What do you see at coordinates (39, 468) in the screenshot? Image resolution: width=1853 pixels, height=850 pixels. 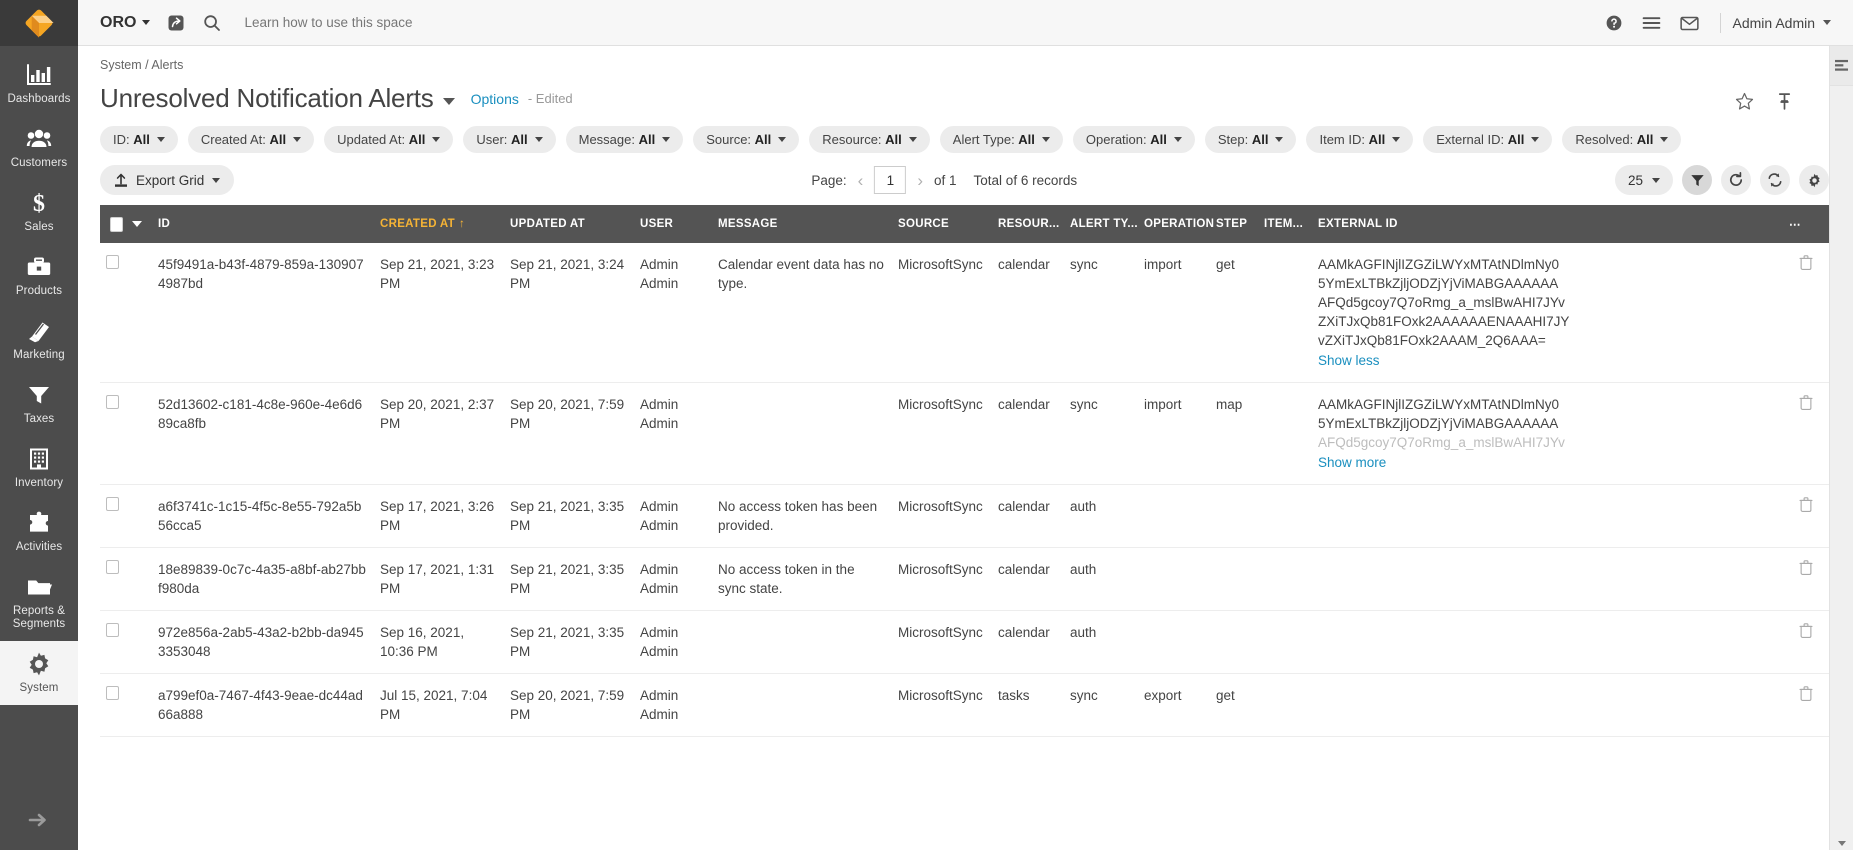 I see `sidebar-item-inventory: Inventory` at bounding box center [39, 468].